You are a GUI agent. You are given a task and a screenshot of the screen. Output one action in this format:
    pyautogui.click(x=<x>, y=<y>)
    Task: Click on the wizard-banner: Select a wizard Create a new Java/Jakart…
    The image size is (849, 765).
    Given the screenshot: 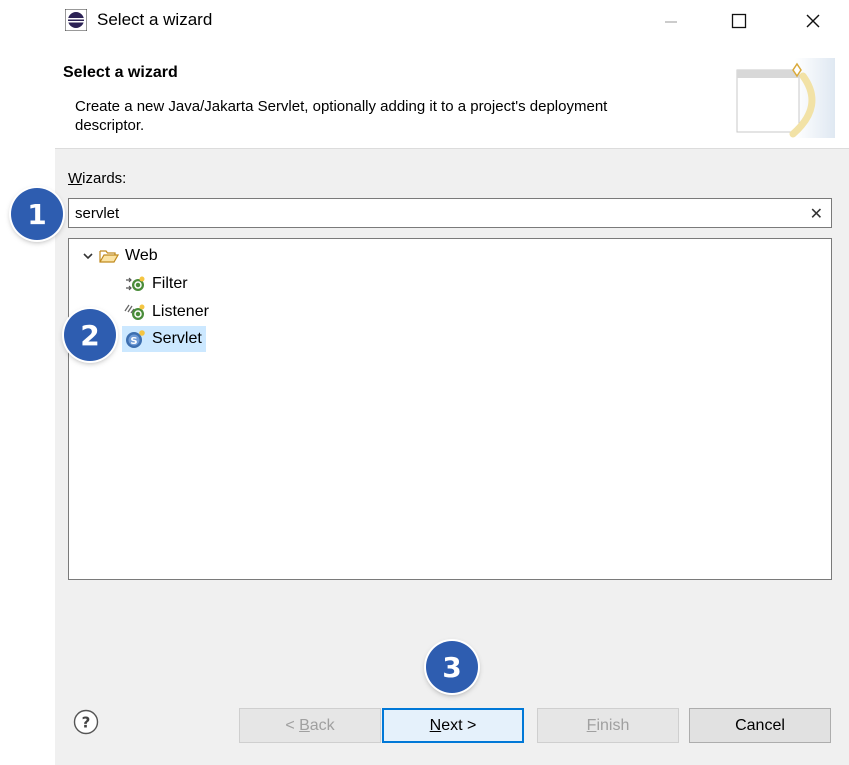 What is the action you would take?
    pyautogui.click(x=452, y=95)
    